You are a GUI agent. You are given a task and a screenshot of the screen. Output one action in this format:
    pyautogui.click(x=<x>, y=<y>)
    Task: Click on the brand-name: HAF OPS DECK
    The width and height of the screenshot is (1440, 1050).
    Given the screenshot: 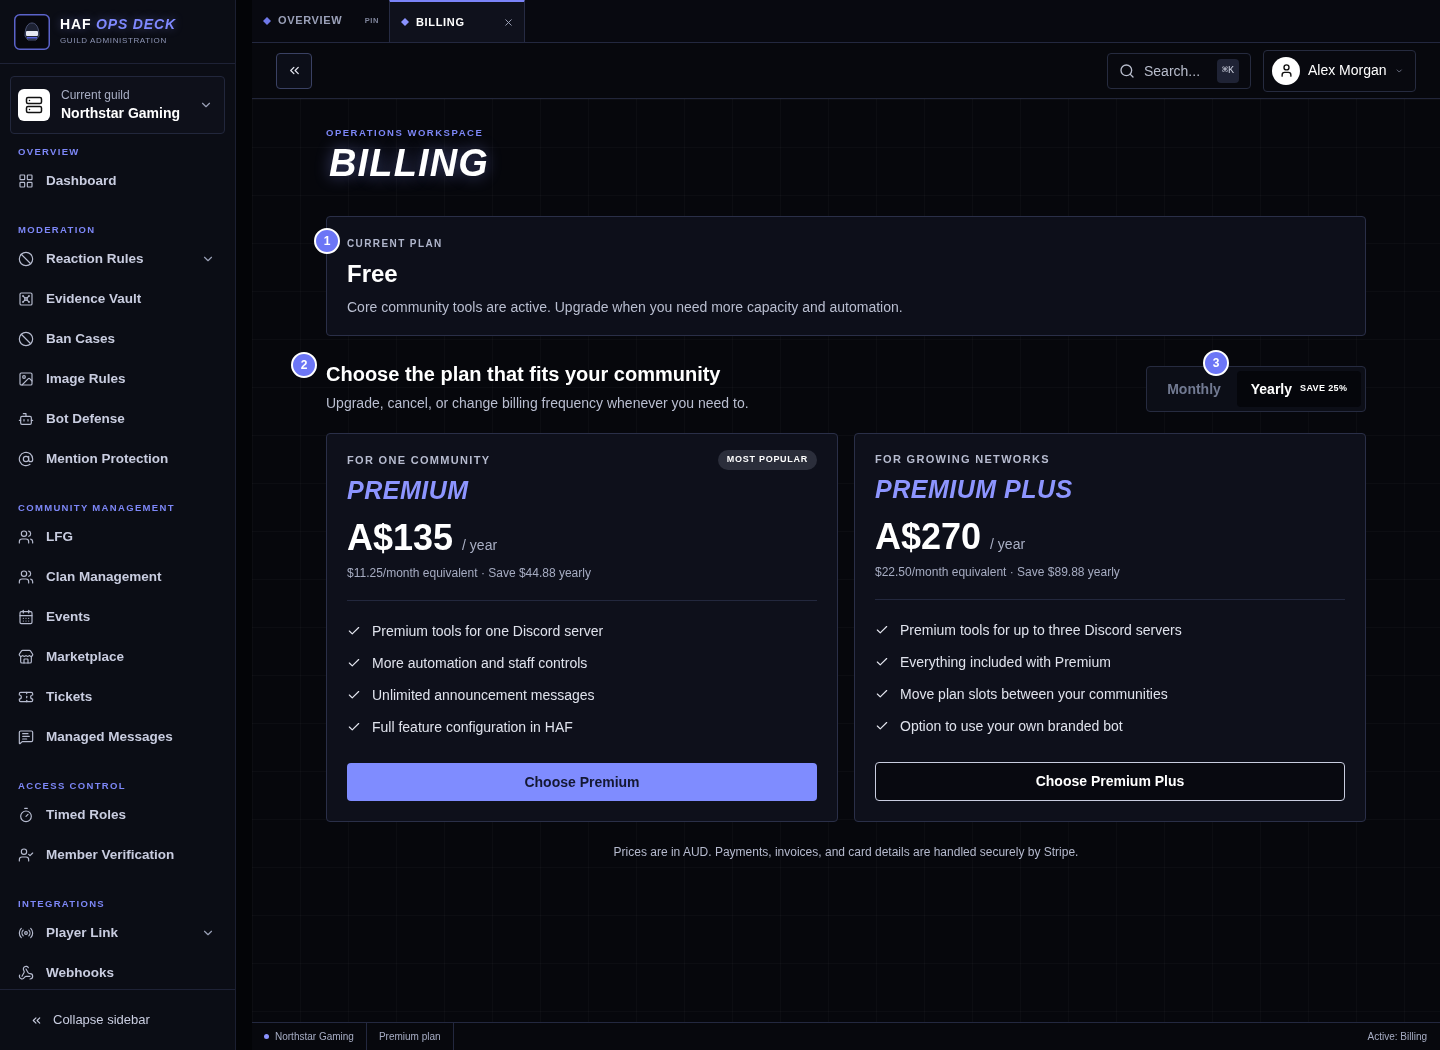 What is the action you would take?
    pyautogui.click(x=118, y=24)
    